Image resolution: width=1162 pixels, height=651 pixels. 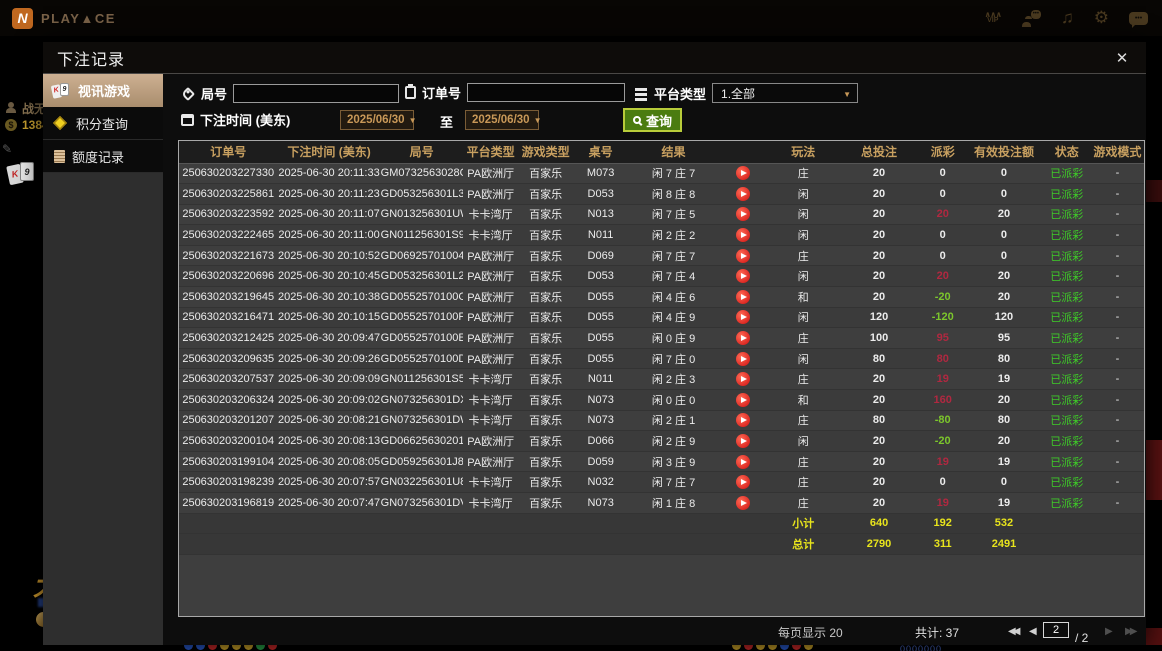 What do you see at coordinates (1004, 359) in the screenshot?
I see `valid-bet-cell: 80` at bounding box center [1004, 359].